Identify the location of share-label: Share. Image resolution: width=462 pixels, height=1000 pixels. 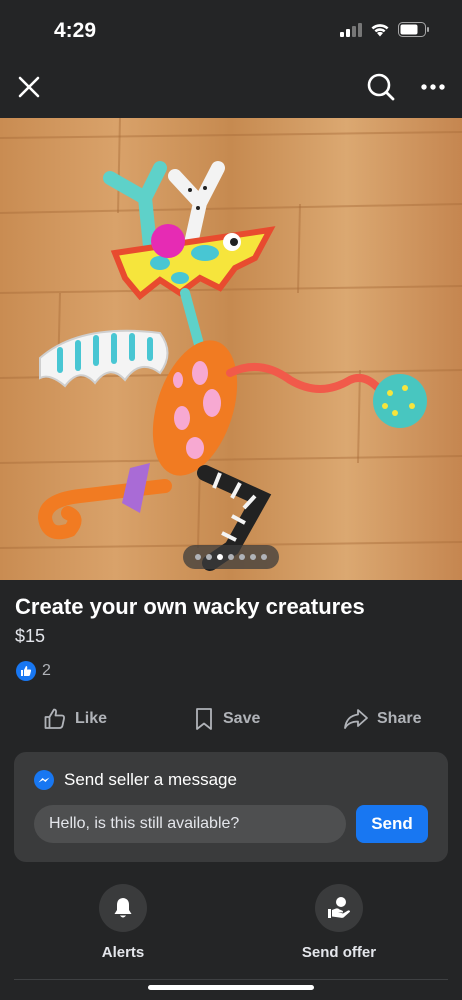
(399, 718).